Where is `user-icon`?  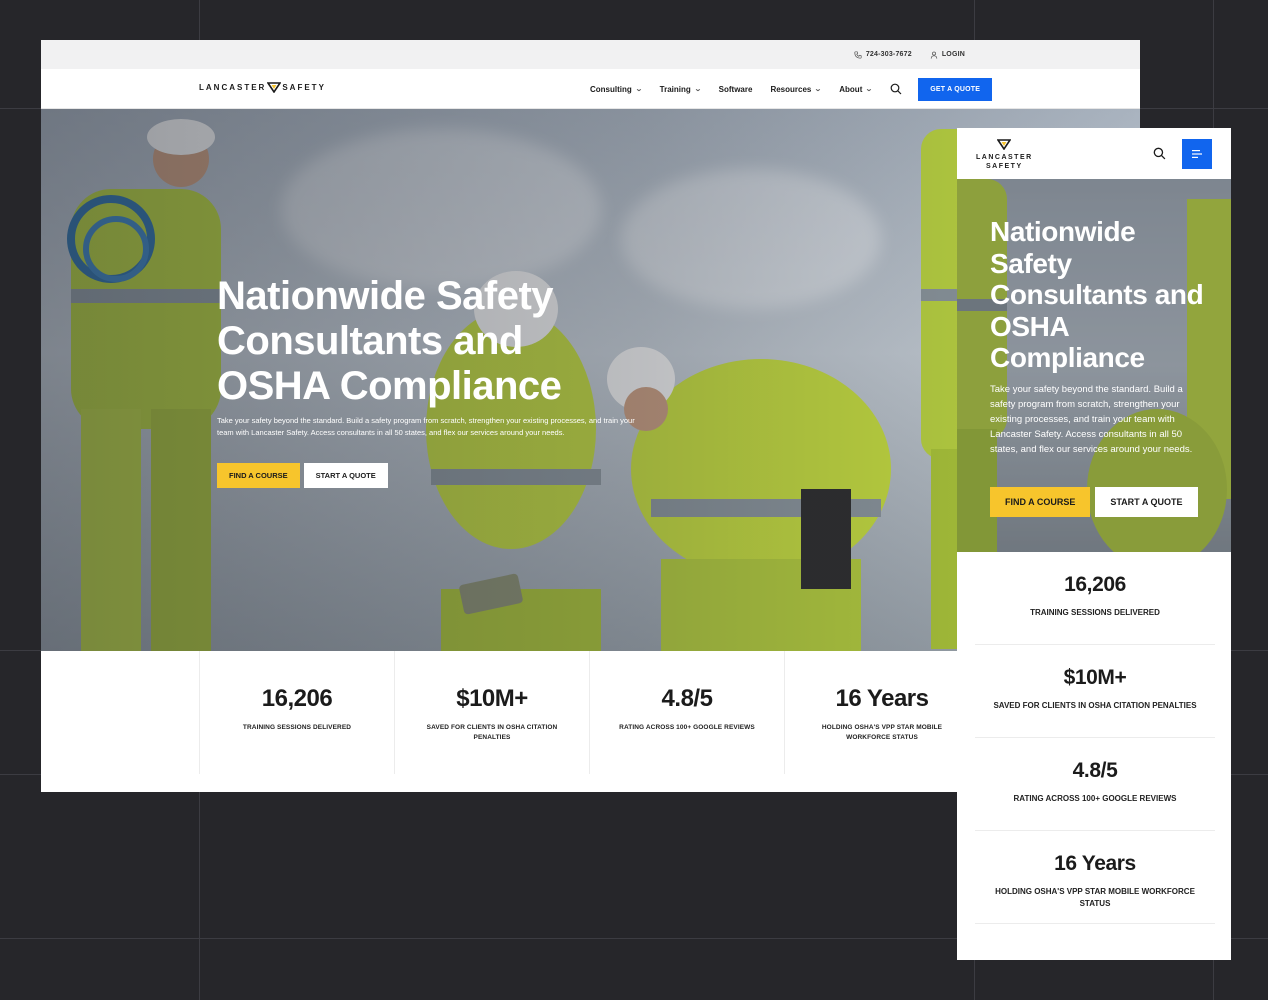 user-icon is located at coordinates (933, 55).